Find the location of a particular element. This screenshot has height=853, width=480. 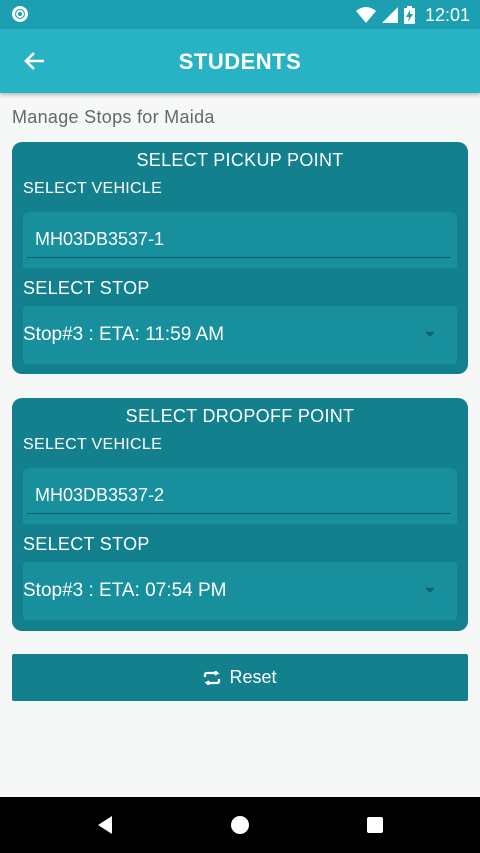

refresh-icon is located at coordinates (212, 677).